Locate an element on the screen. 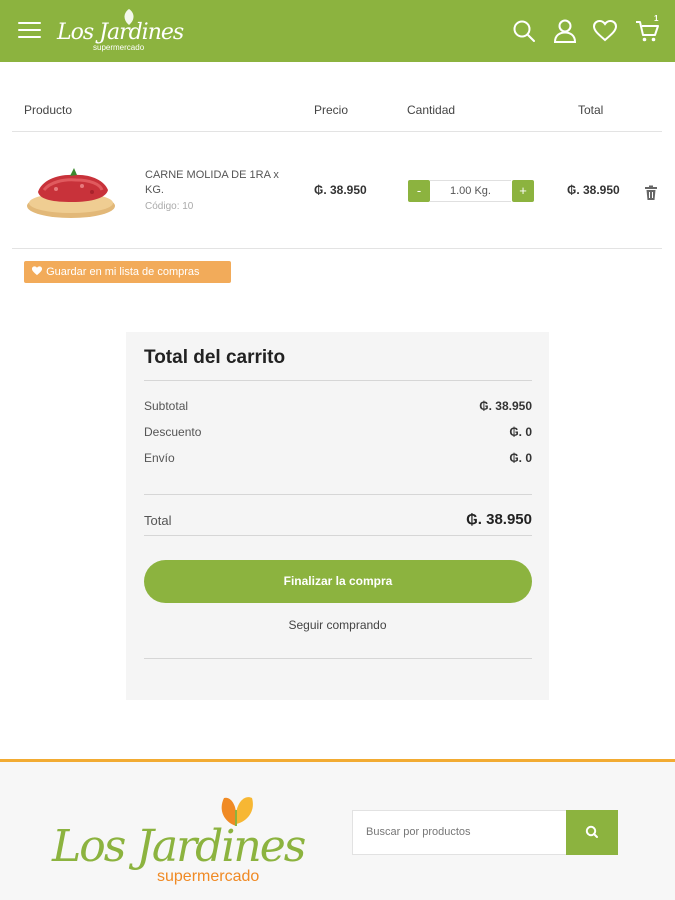 Image resolution: width=675 pixels, height=900 pixels. top-header: Los Jardines supermercado 1 is located at coordinates (337, 31).